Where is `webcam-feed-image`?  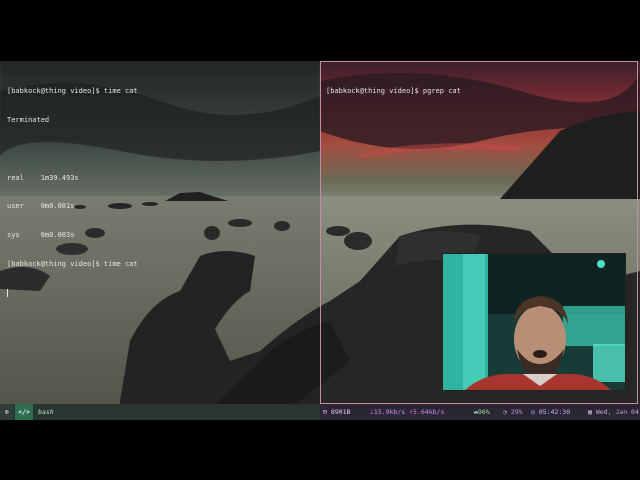 webcam-feed-image is located at coordinates (534, 322).